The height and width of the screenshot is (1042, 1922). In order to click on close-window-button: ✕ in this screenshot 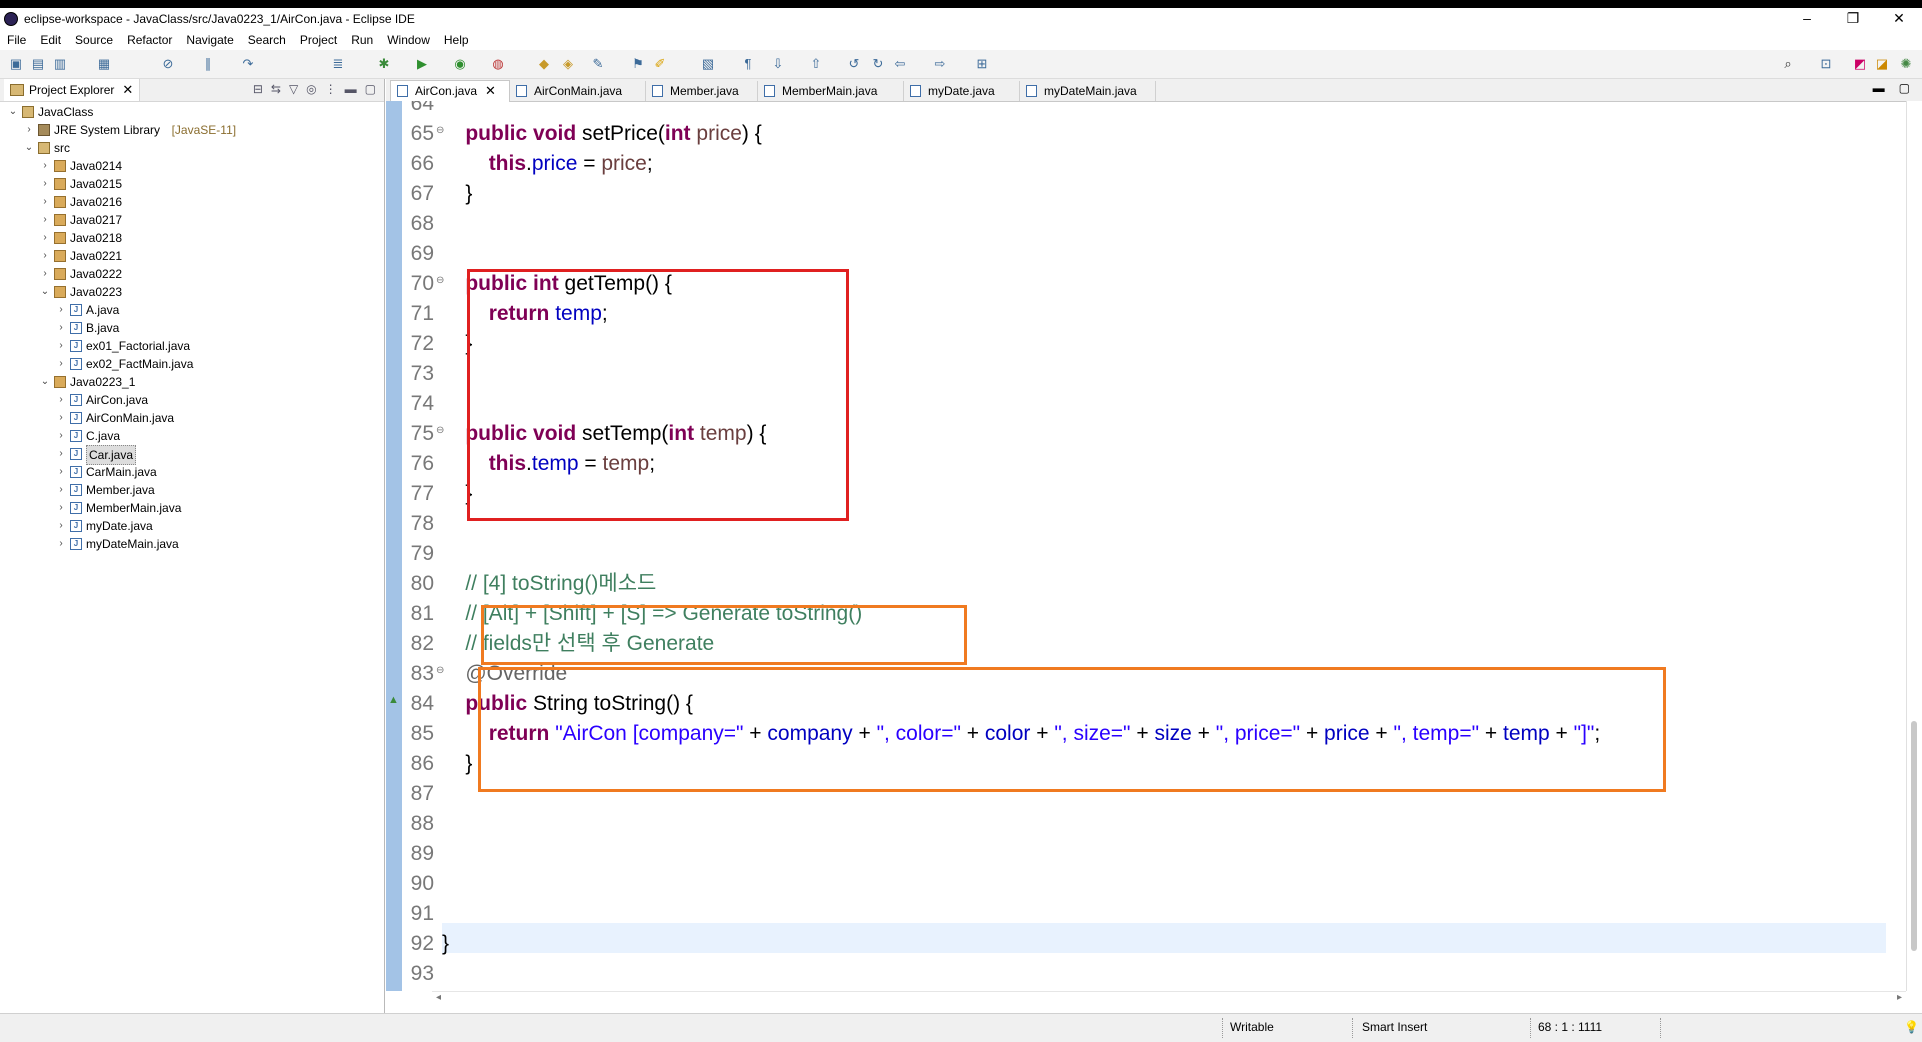, I will do `click(1899, 19)`.